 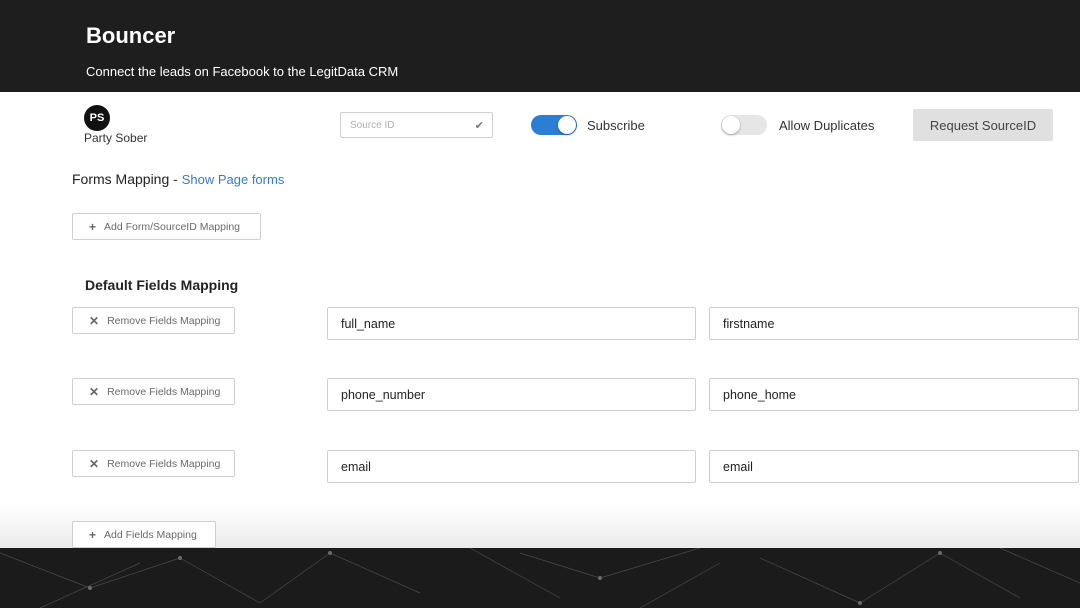 What do you see at coordinates (416, 125) in the screenshot?
I see `source-id-select: Source ID ✔` at bounding box center [416, 125].